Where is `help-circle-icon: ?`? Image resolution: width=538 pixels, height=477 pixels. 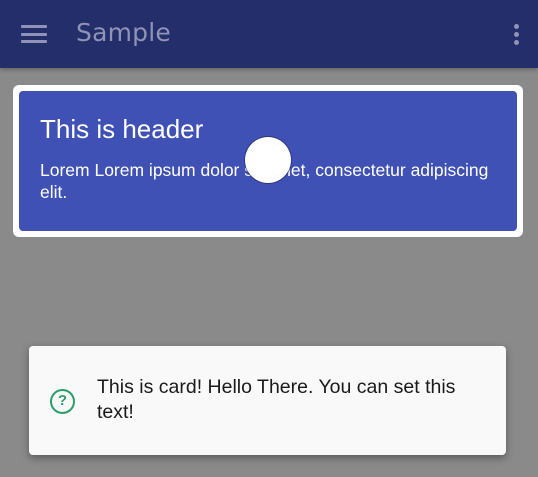 help-circle-icon: ? is located at coordinates (62, 401).